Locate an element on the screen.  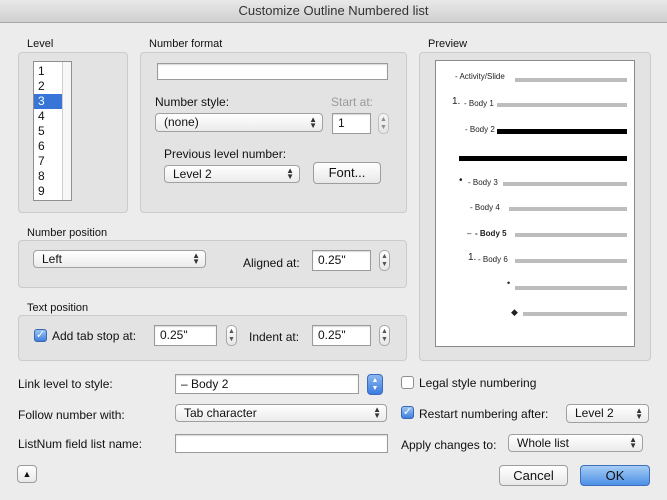
link-level-dropdown-button: ▲ ▼ is located at coordinates (375, 384).